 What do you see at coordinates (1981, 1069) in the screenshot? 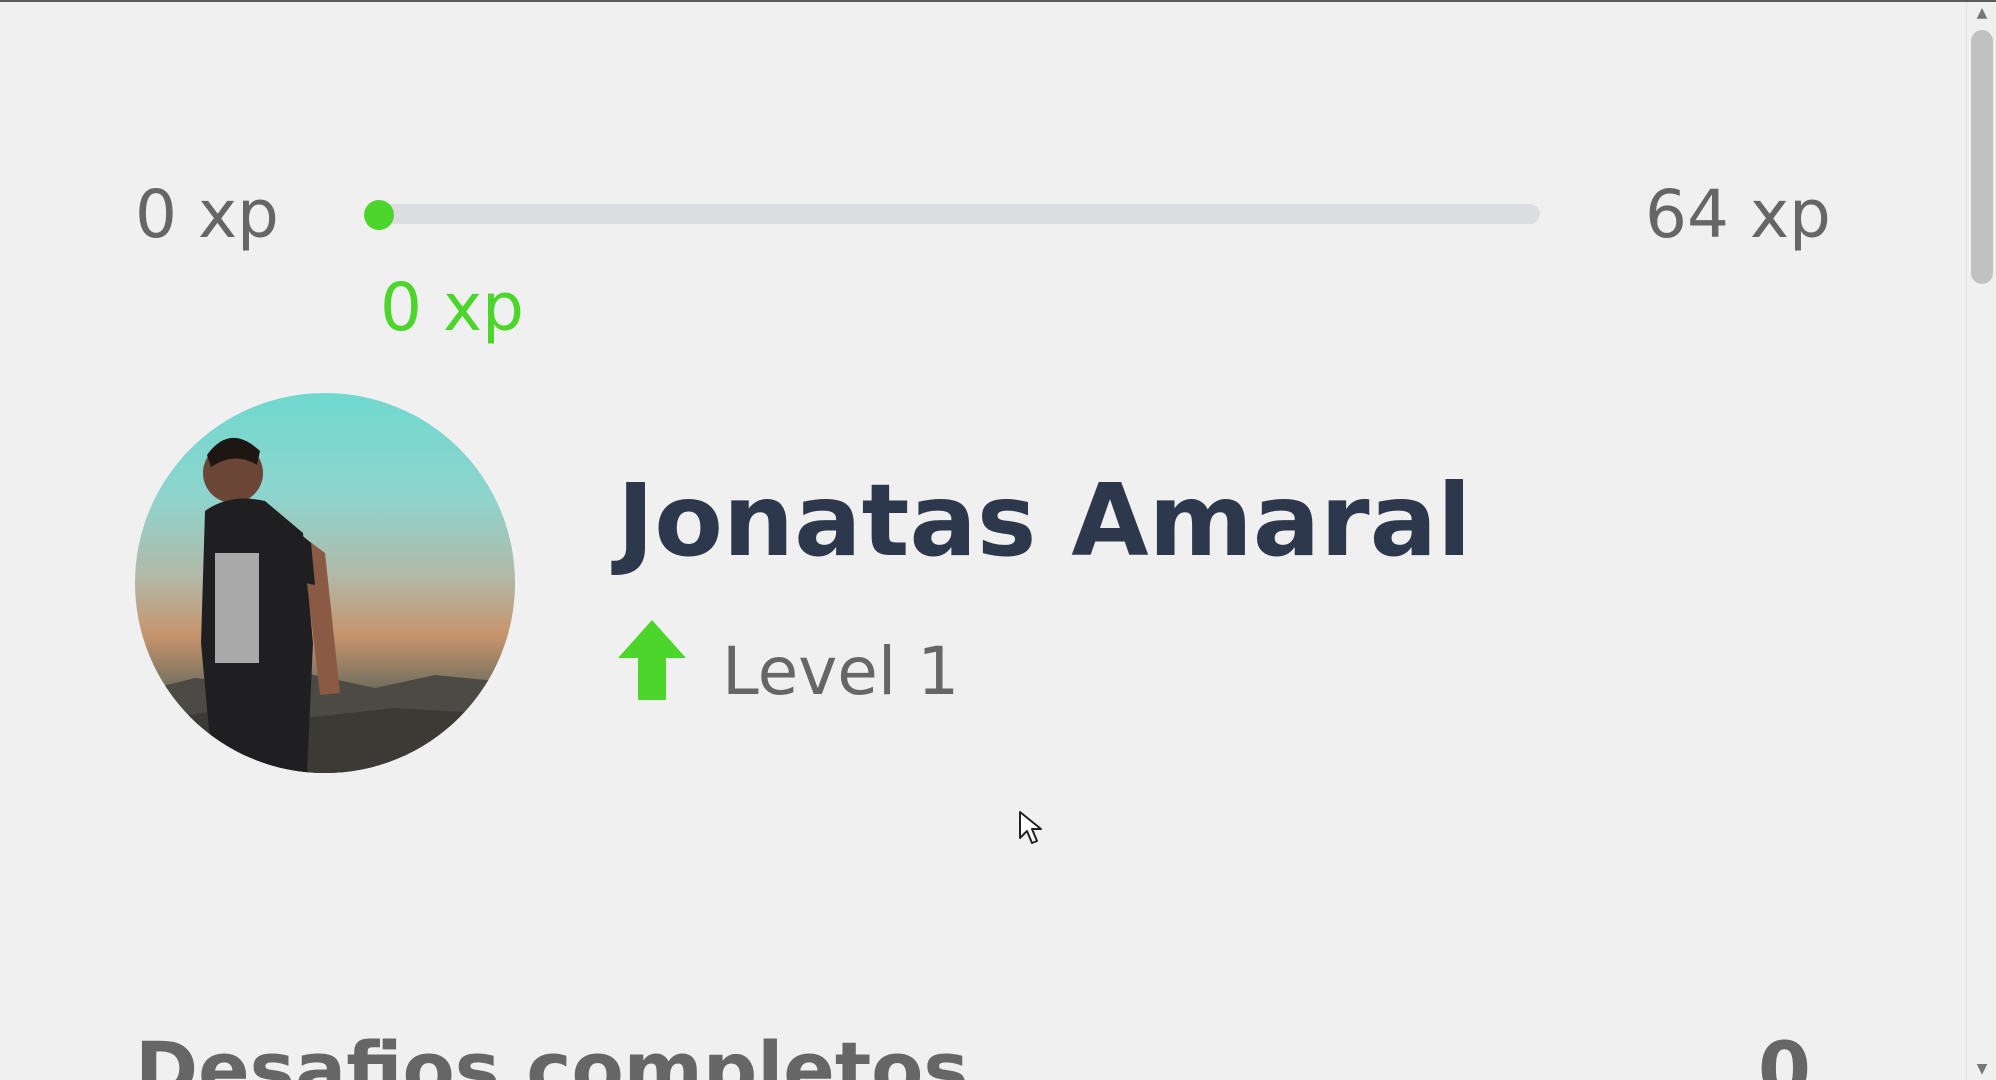
I see `scroll-down-arrow-icon: ▼` at bounding box center [1981, 1069].